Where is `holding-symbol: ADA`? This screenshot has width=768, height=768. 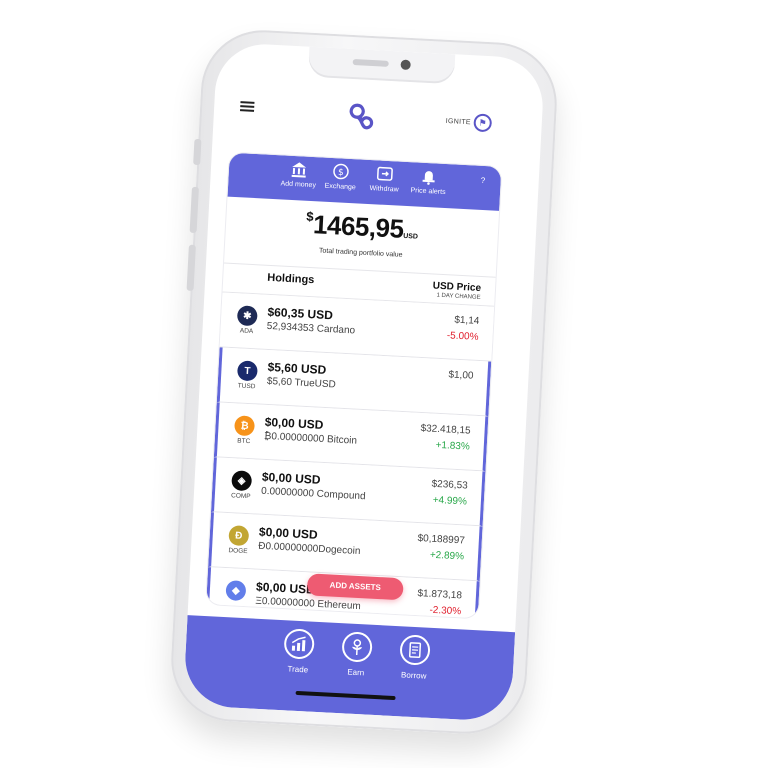
holding-symbol: ADA is located at coordinates (246, 331).